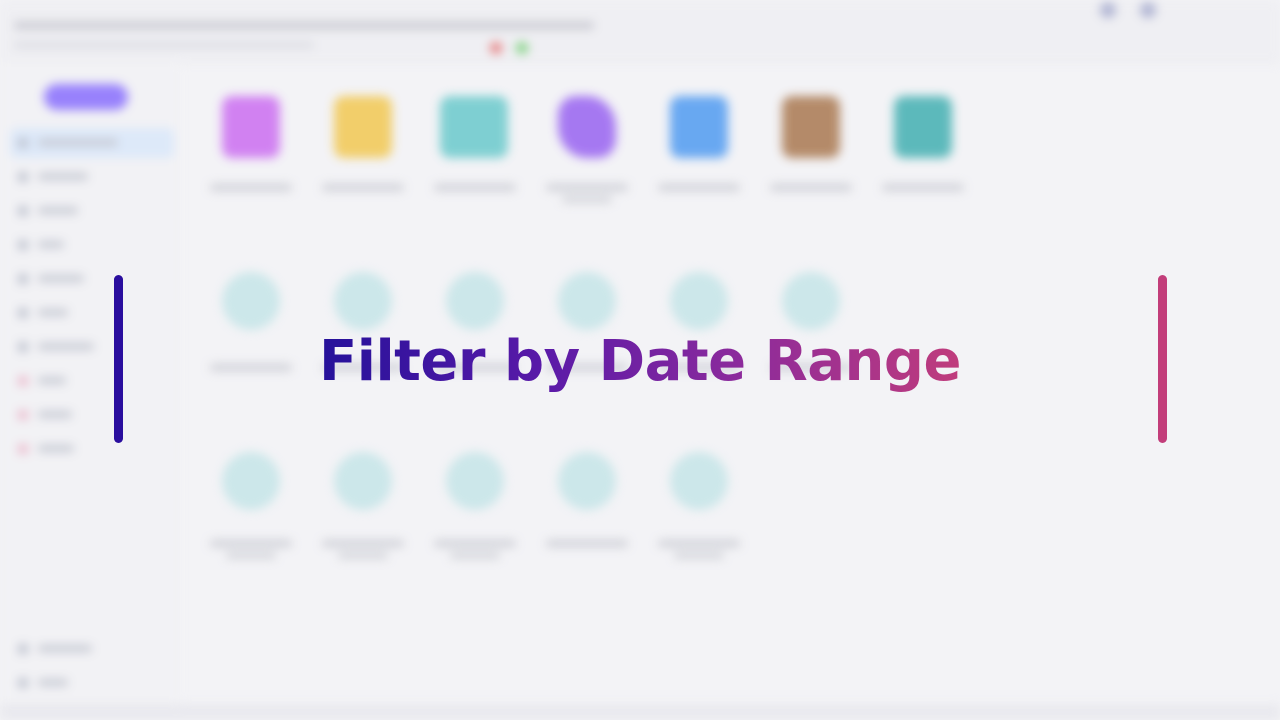  Describe the element at coordinates (1162, 359) in the screenshot. I see `right-accent-bar` at that location.